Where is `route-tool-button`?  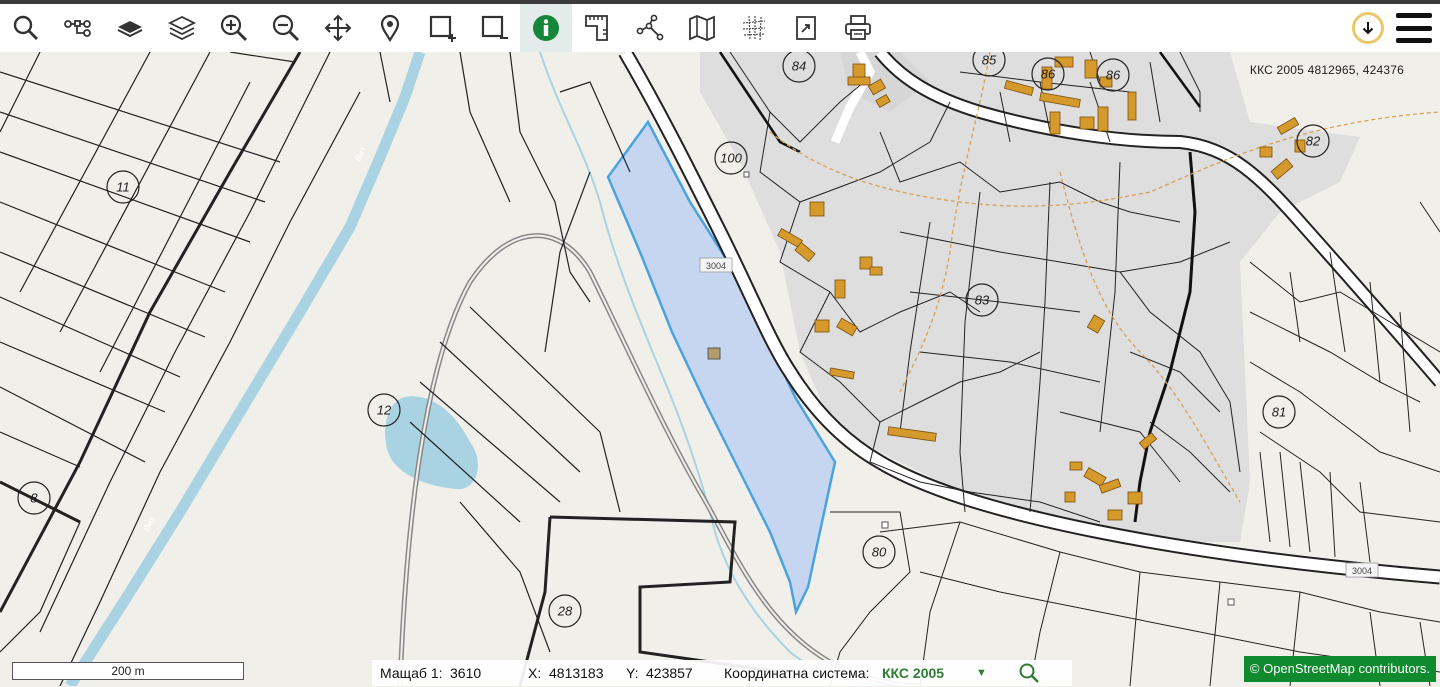
route-tool-button is located at coordinates (78, 28).